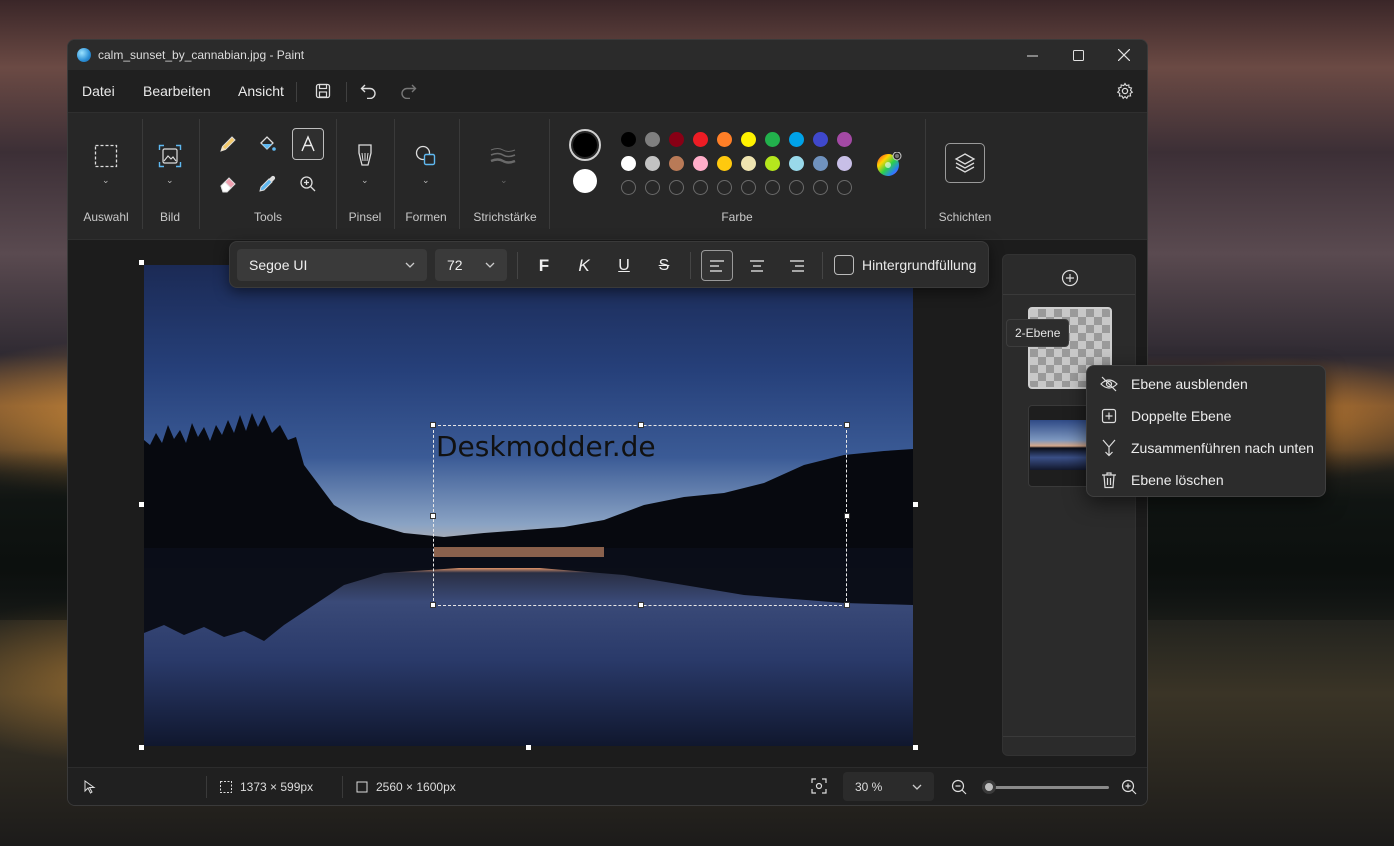 This screenshot has height=846, width=1394. I want to click on menu-view: Ansicht, so click(261, 91).